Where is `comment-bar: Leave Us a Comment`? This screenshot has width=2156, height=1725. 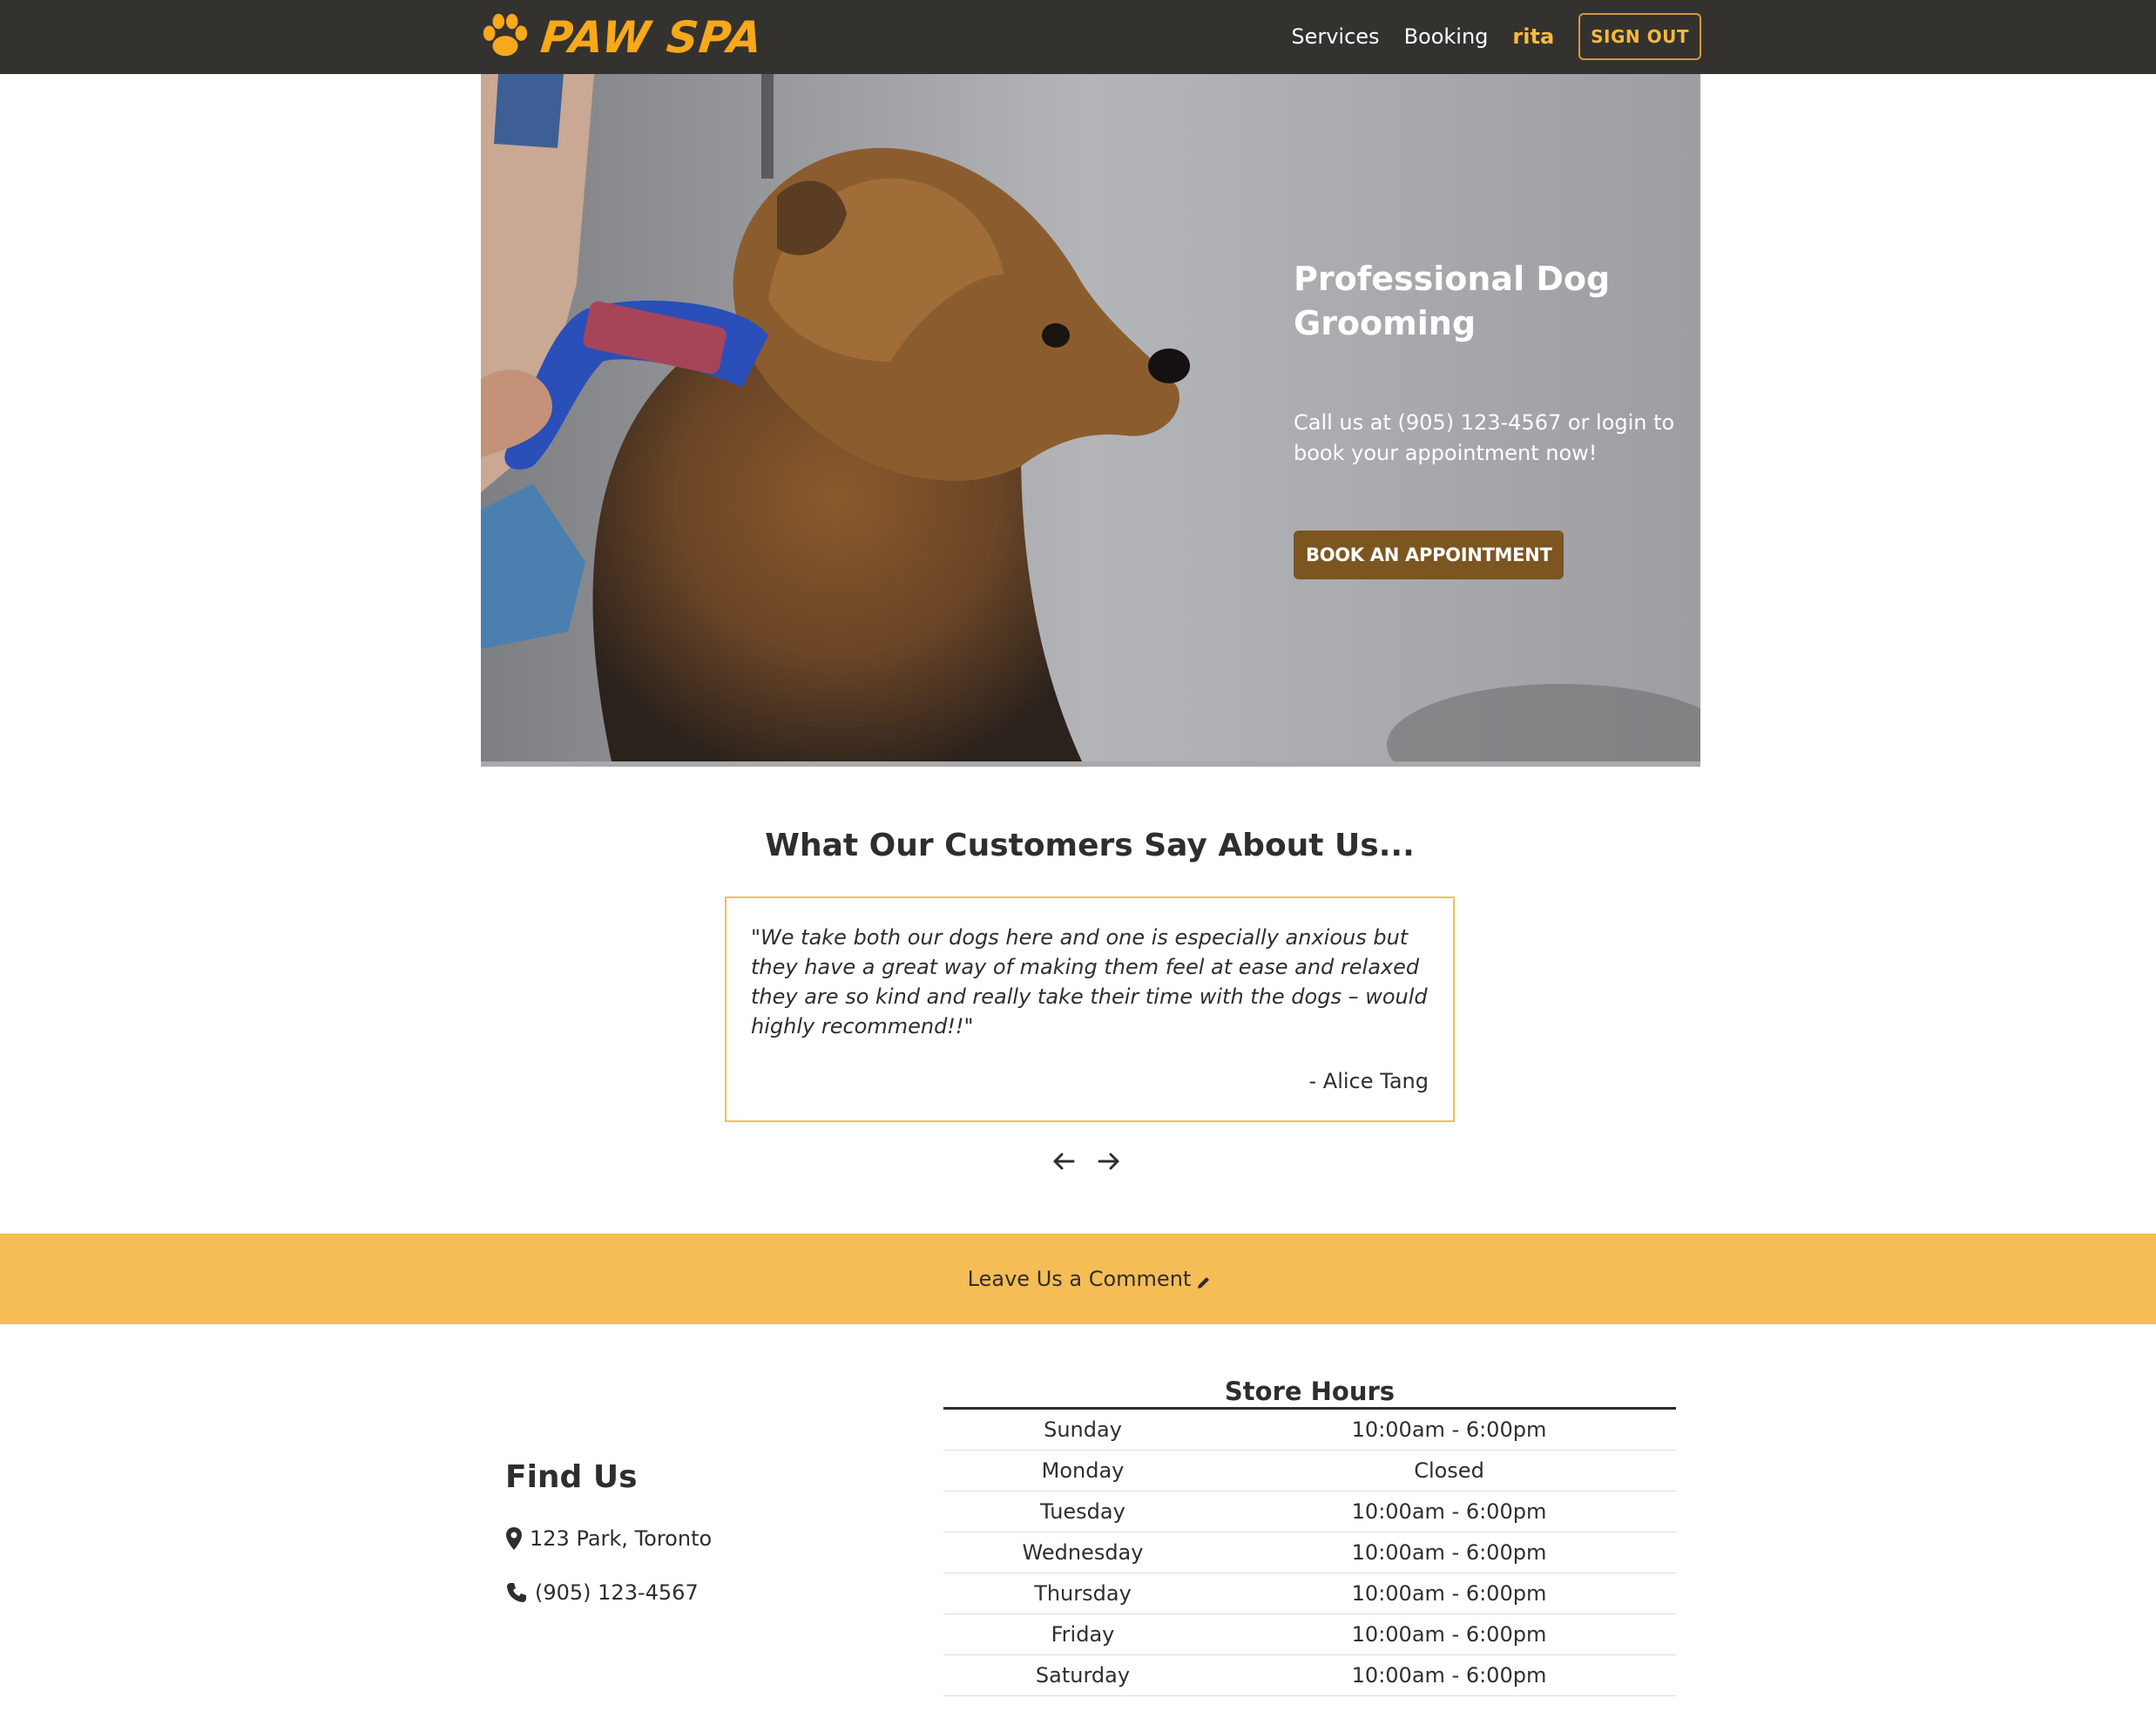 comment-bar: Leave Us a Comment is located at coordinates (1078, 1279).